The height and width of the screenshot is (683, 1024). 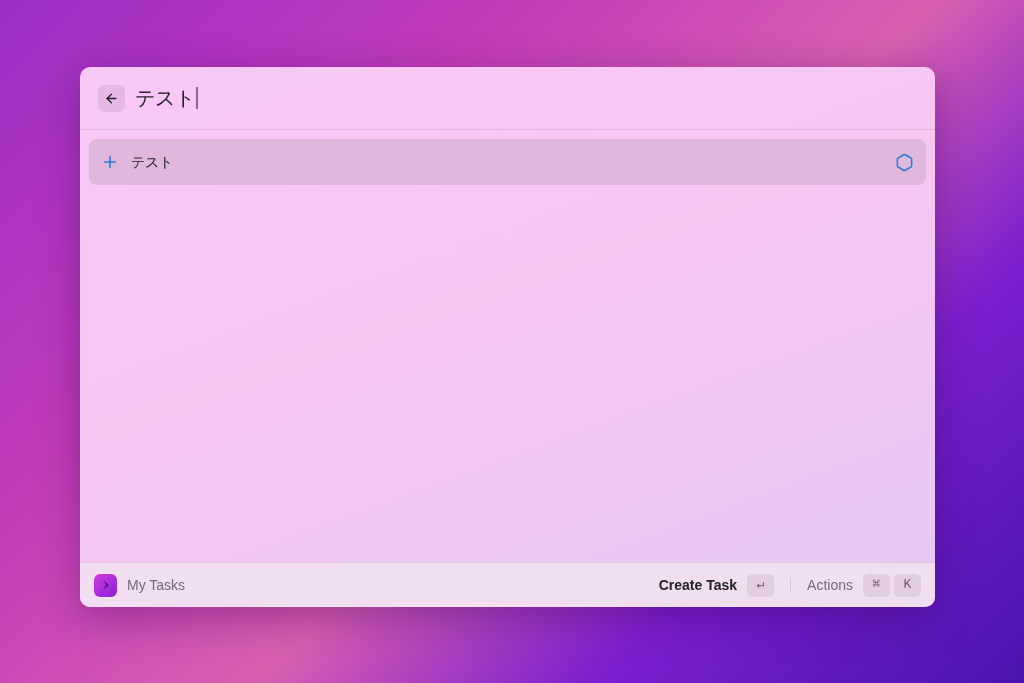 What do you see at coordinates (761, 585) in the screenshot?
I see `shortcut-key: ↵` at bounding box center [761, 585].